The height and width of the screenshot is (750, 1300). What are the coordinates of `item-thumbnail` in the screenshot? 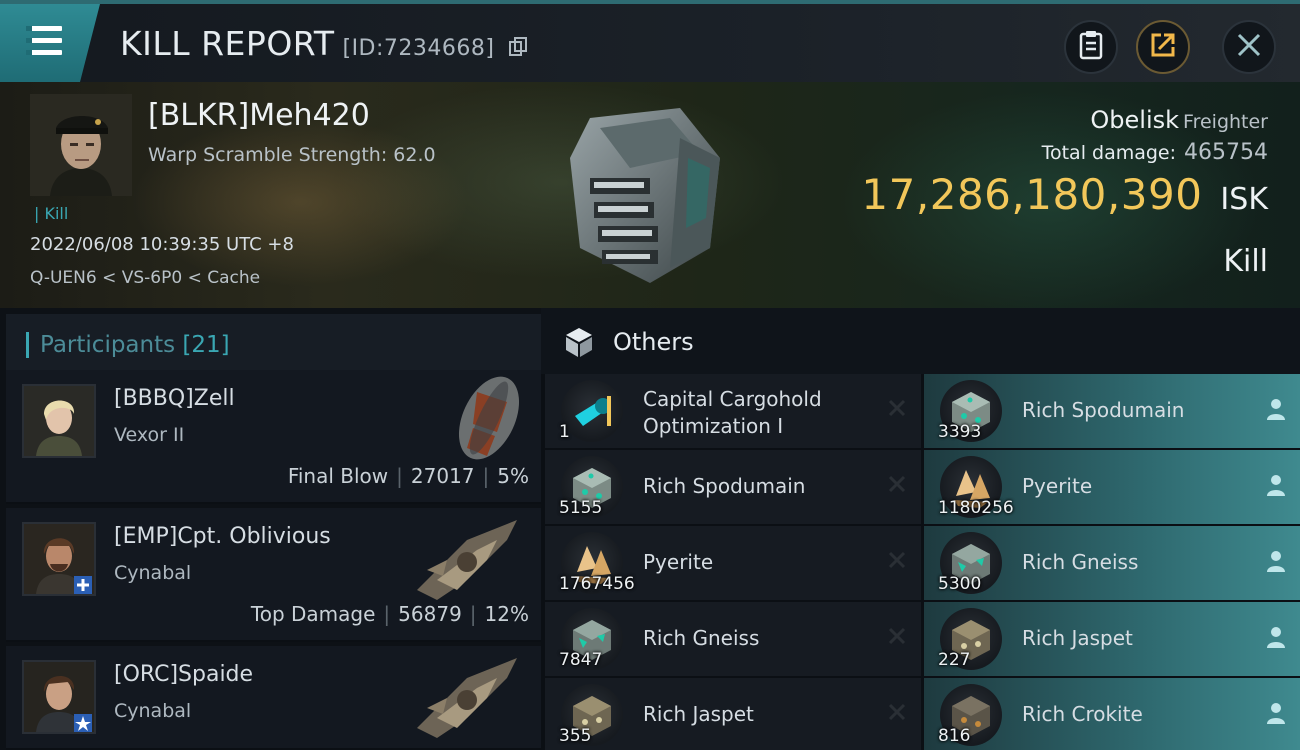 It's located at (592, 411).